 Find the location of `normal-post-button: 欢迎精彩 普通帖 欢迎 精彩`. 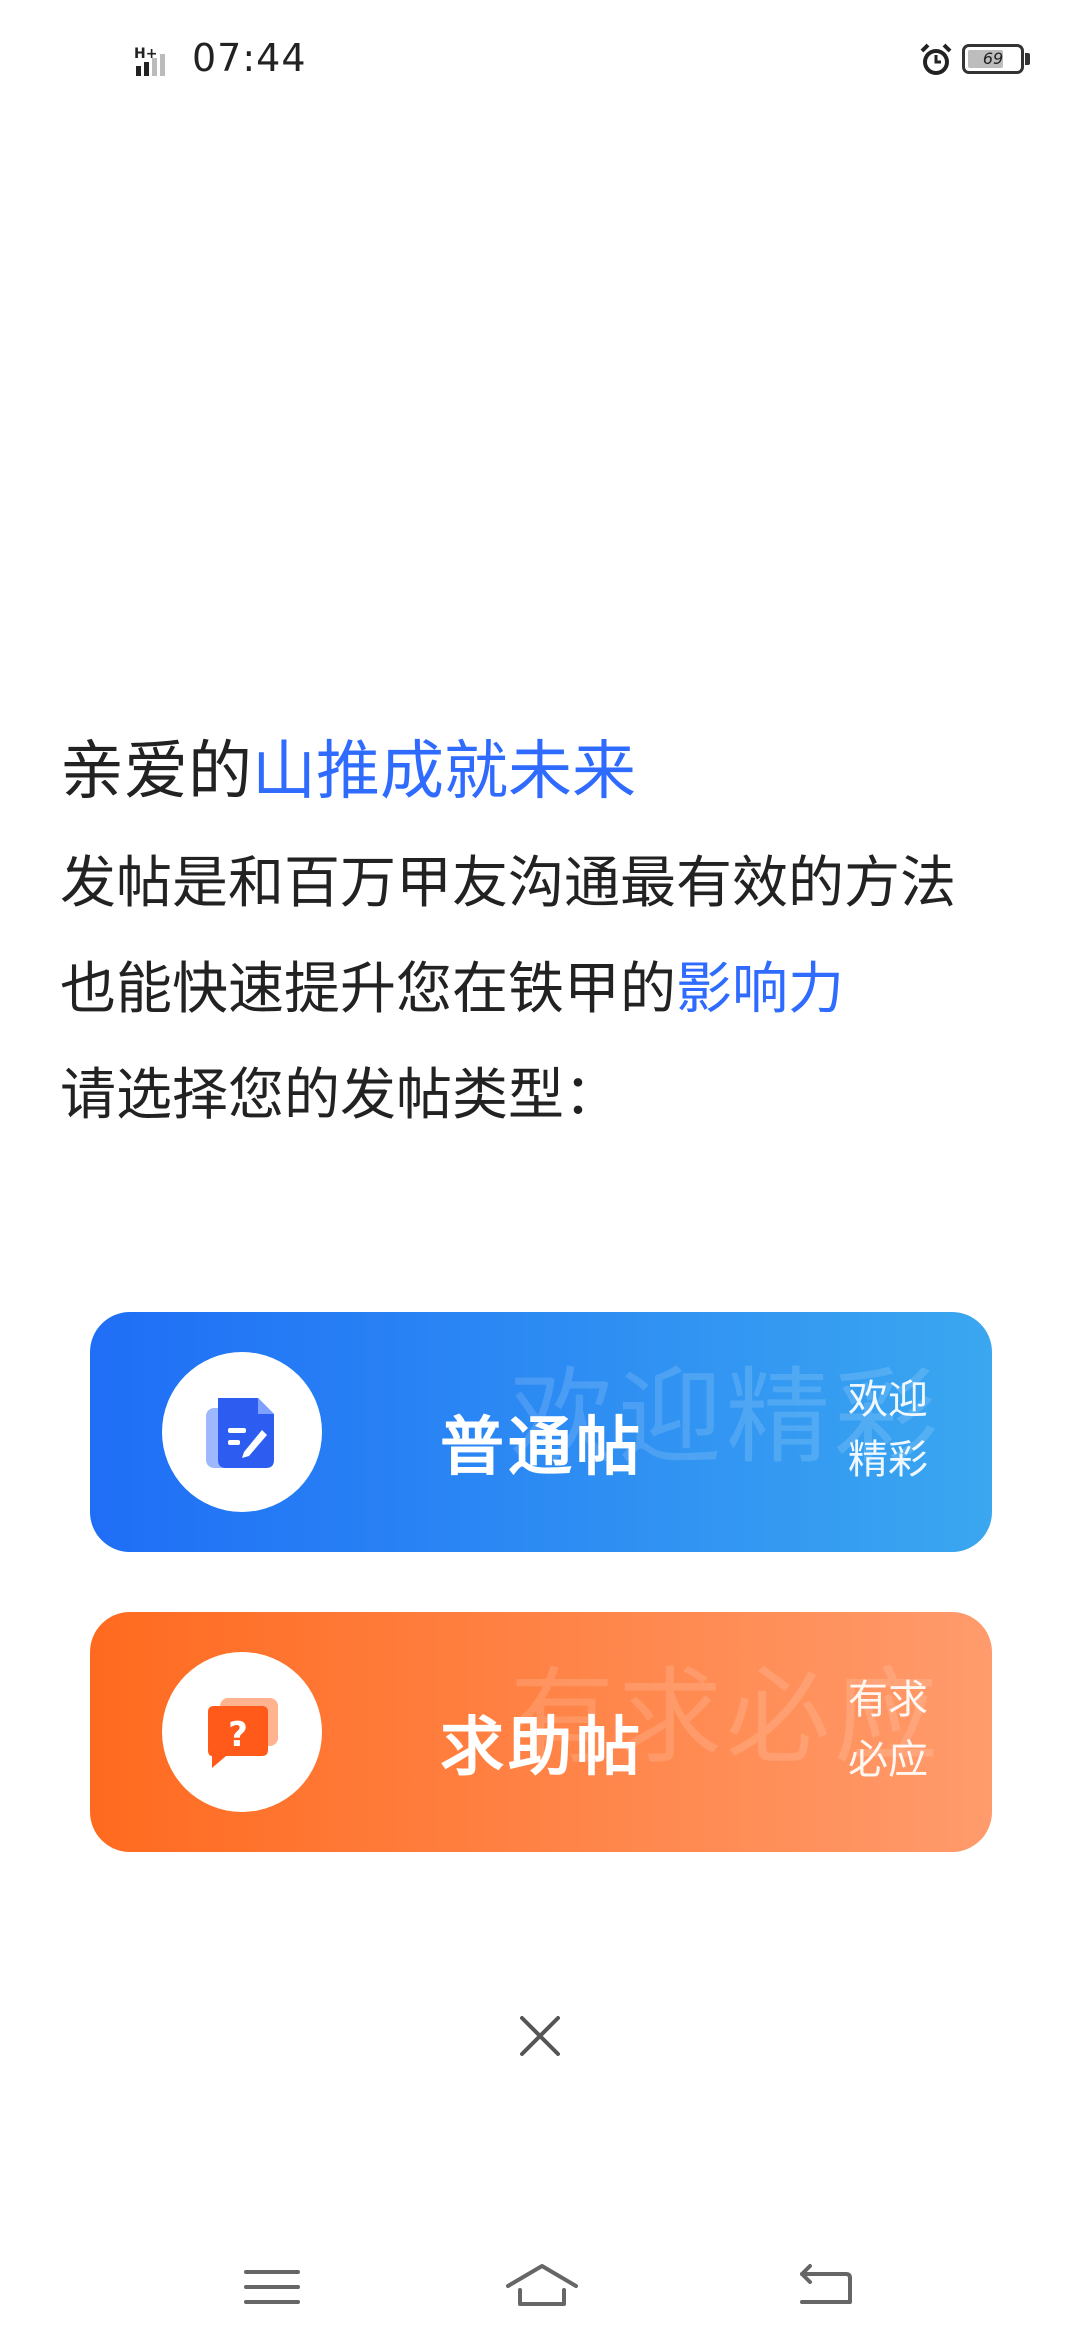

normal-post-button: 欢迎精彩 普通帖 欢迎 精彩 is located at coordinates (541, 1432).